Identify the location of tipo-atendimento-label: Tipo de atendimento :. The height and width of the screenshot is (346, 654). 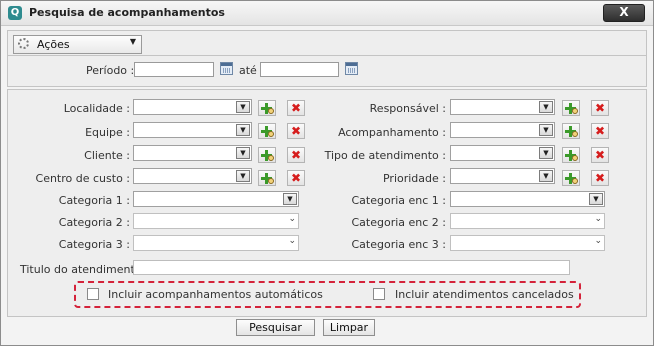
(385, 155).